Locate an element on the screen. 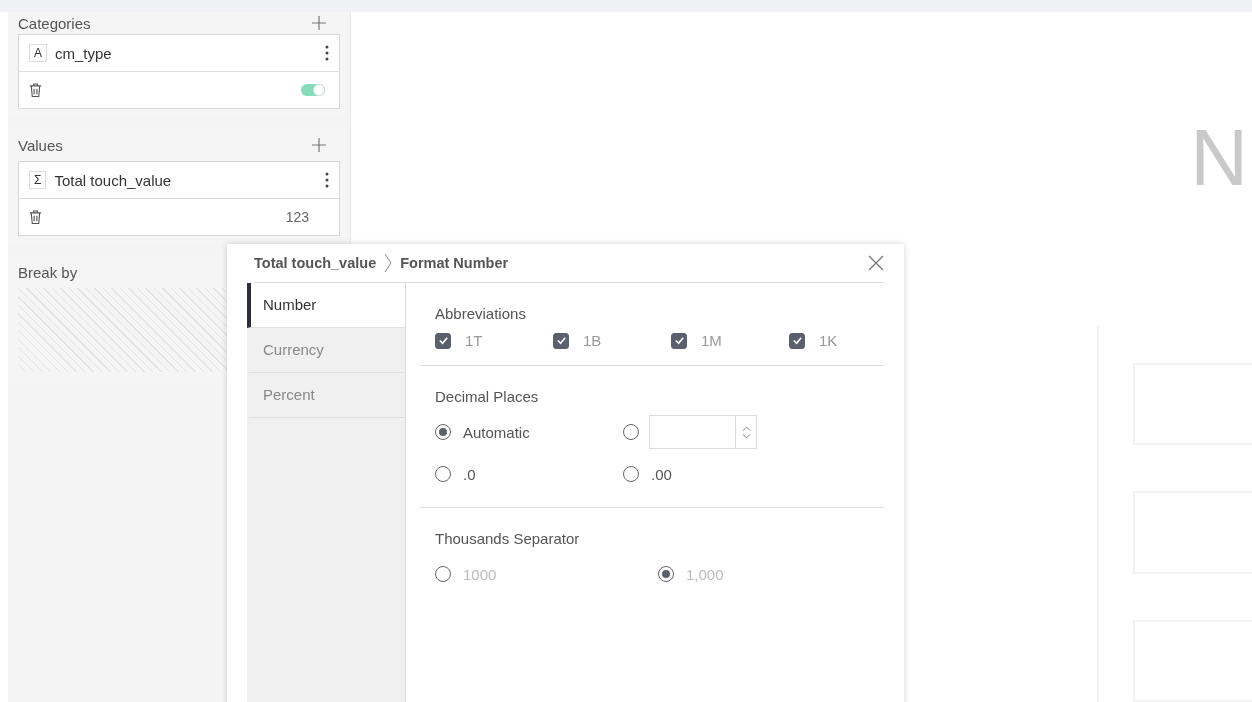 The width and height of the screenshot is (1252, 702). type-icon: Σ is located at coordinates (38, 180).